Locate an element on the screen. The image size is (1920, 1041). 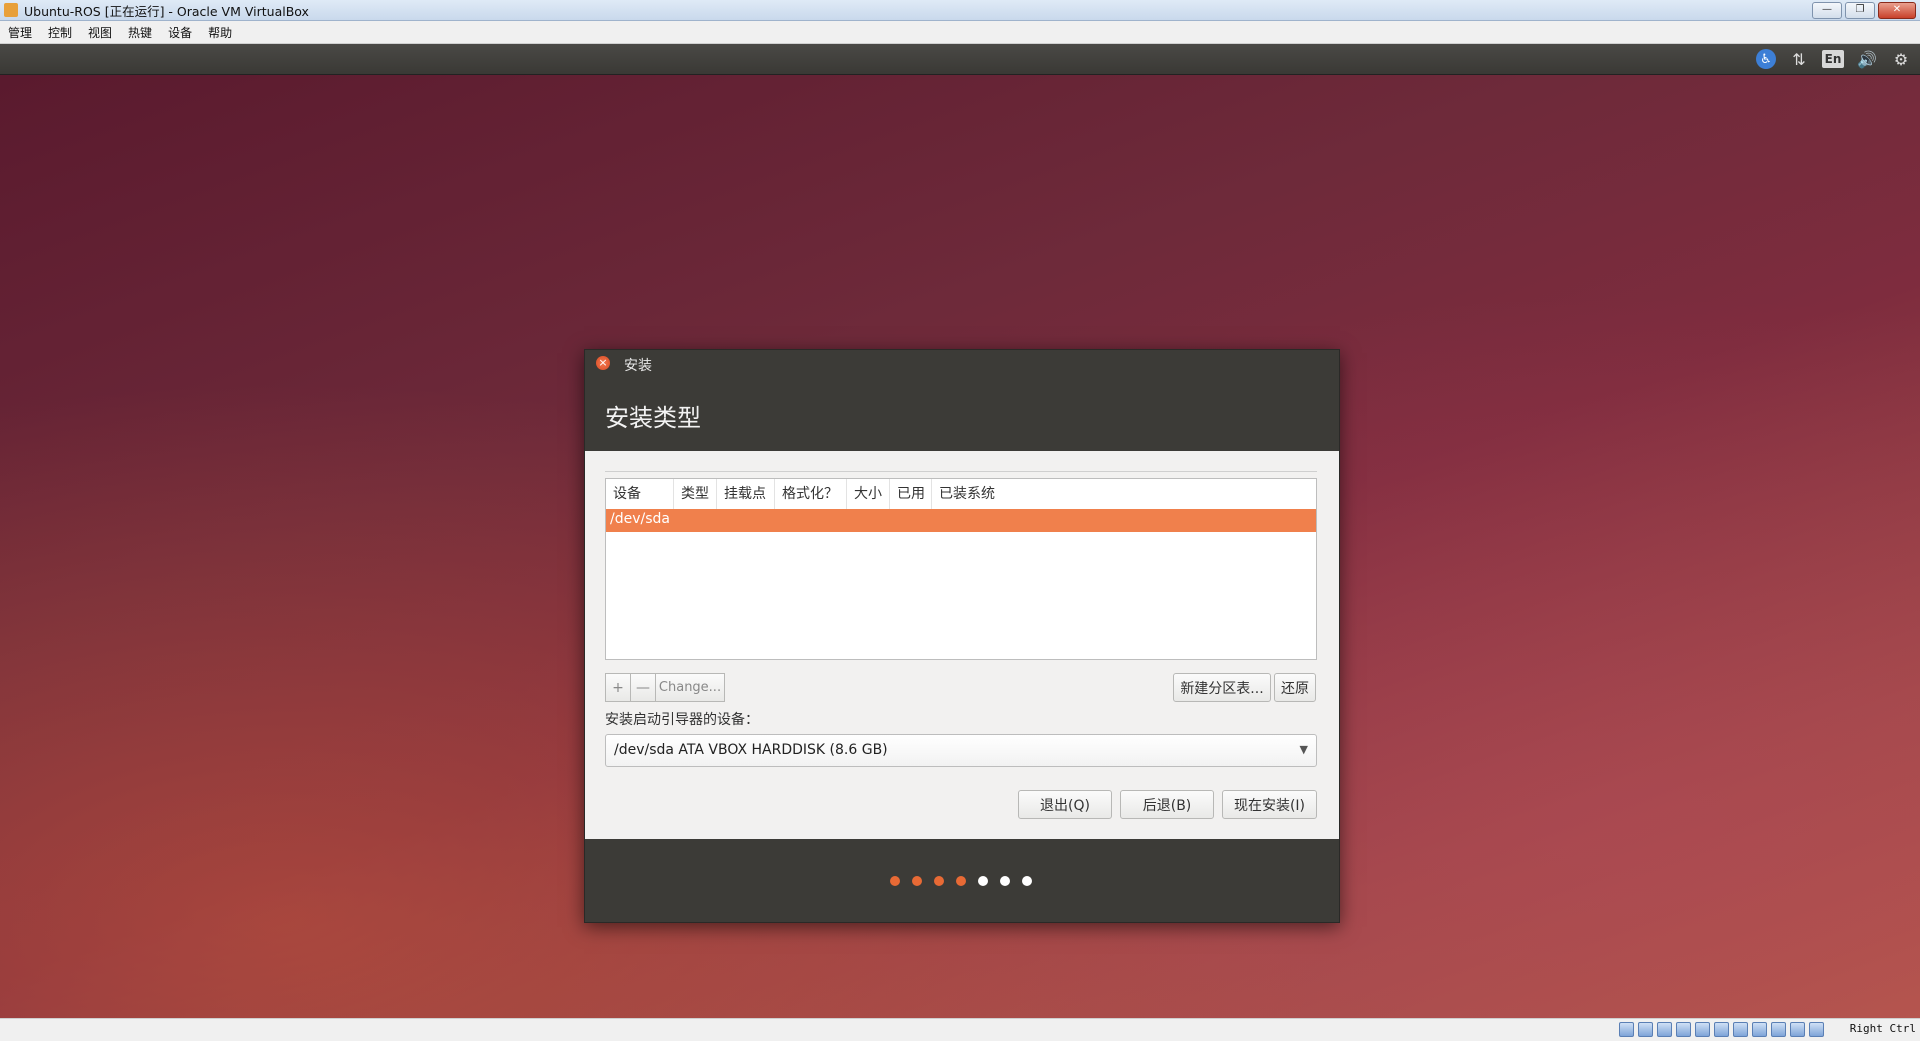
dialog-footer is located at coordinates (962, 880).